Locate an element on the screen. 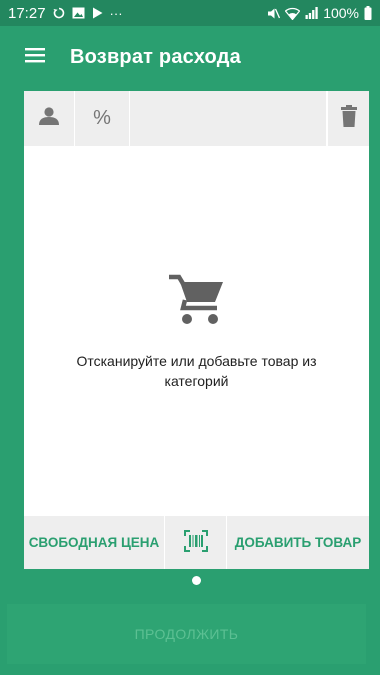  delete-button is located at coordinates (348, 118).